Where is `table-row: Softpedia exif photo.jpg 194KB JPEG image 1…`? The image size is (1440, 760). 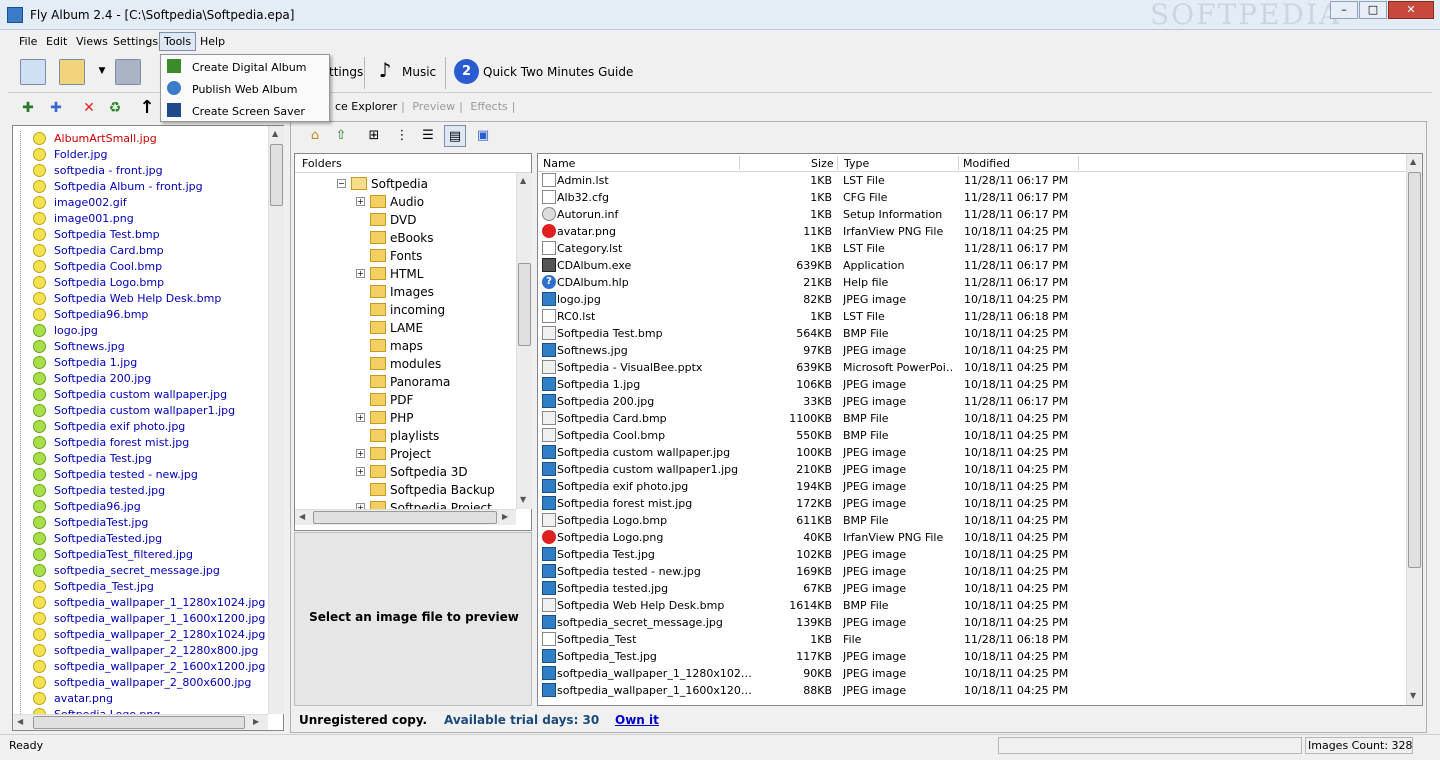
table-row: Softpedia exif photo.jpg 194KB JPEG image 1… is located at coordinates (972, 486).